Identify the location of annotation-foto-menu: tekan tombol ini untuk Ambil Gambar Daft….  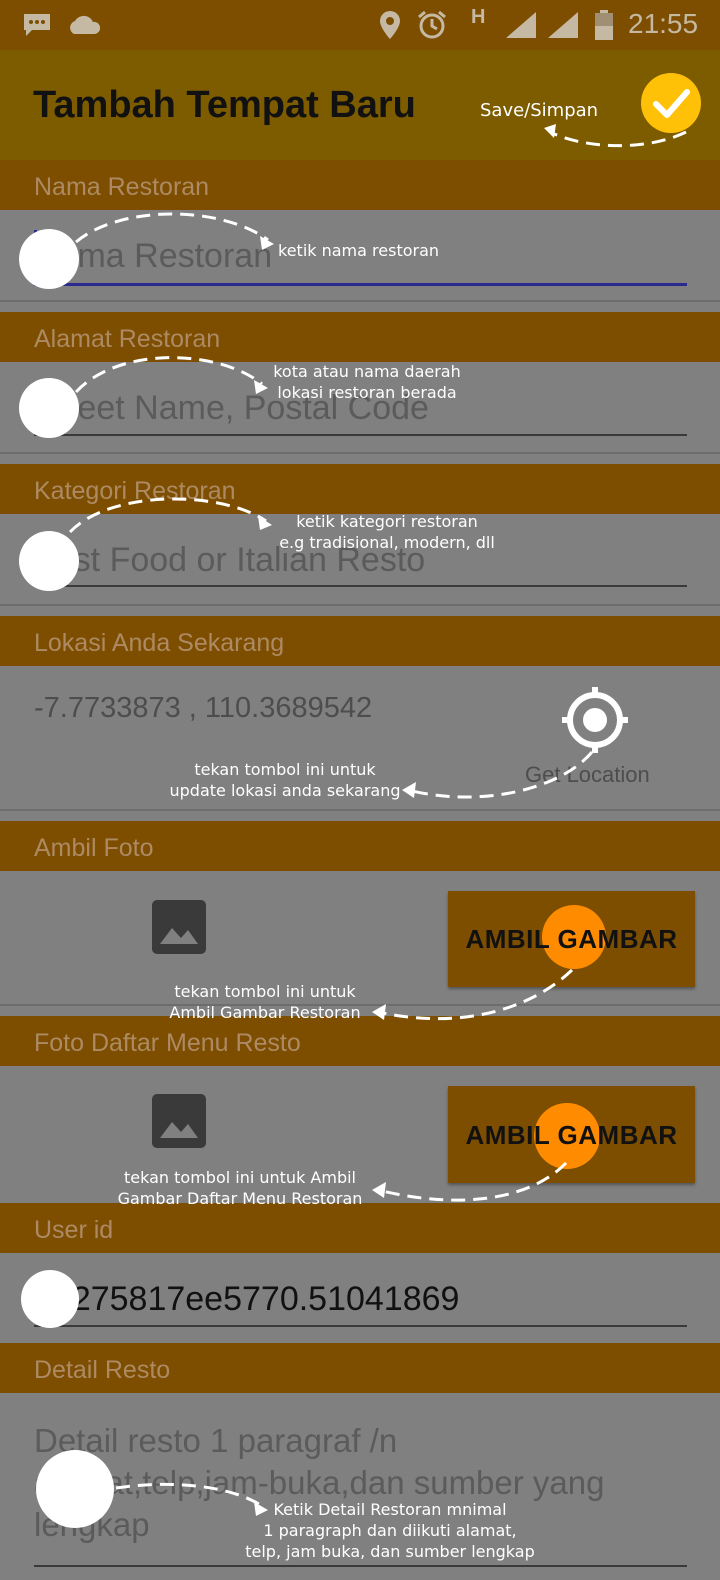
(240, 1188).